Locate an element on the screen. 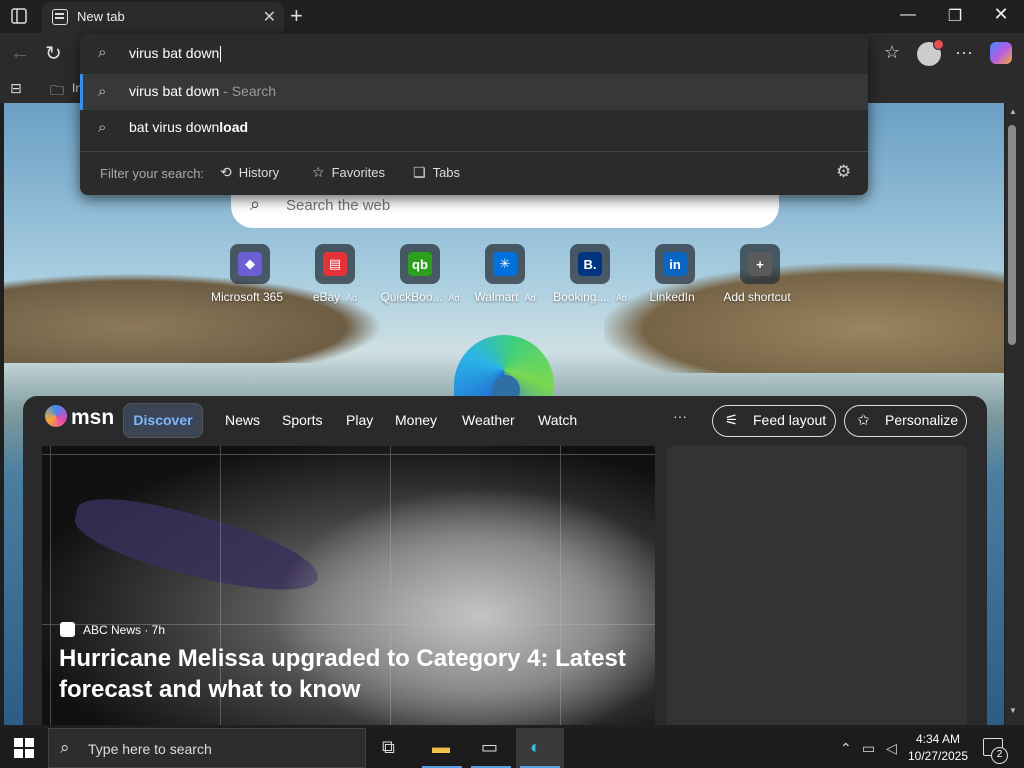 The image size is (1024, 768). more-tabs-button: ··· is located at coordinates (680, 416).